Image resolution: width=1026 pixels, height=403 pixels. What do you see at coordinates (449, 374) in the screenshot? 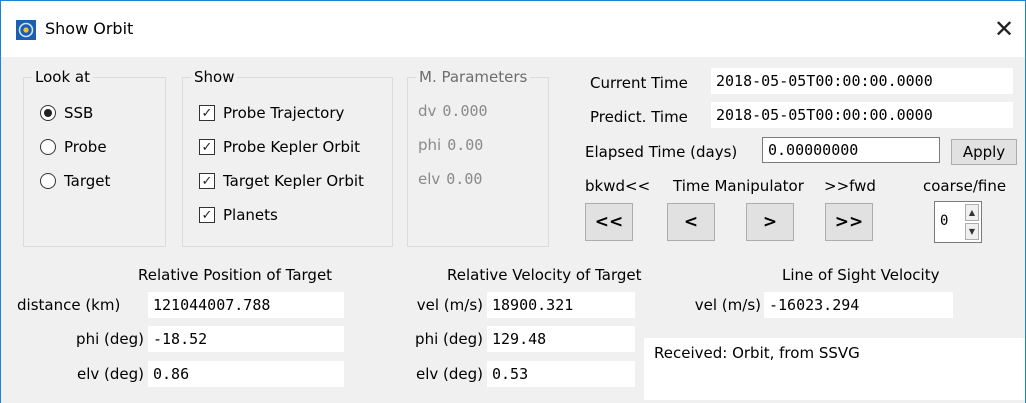
I see `velocity-elv-label: elv (deg)` at bounding box center [449, 374].